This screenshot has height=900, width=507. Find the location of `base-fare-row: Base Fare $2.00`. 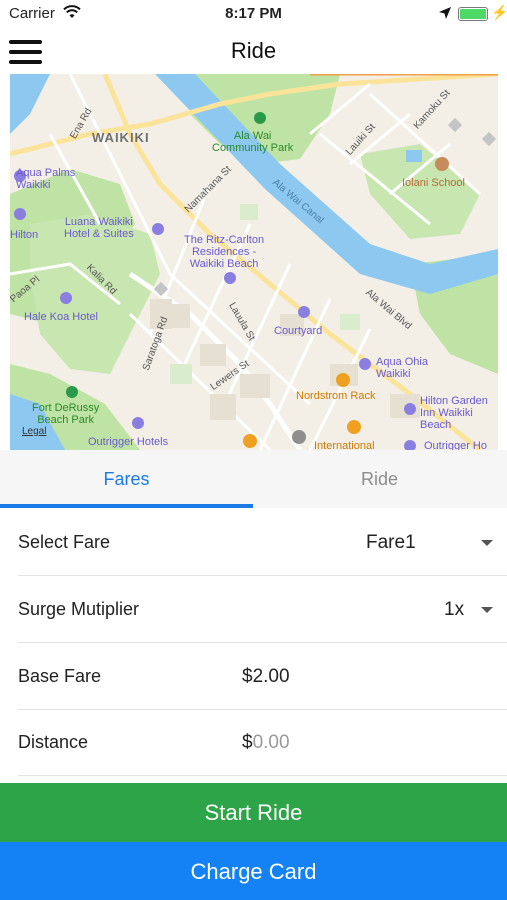

base-fare-row: Base Fare $2.00 is located at coordinates (253, 677).